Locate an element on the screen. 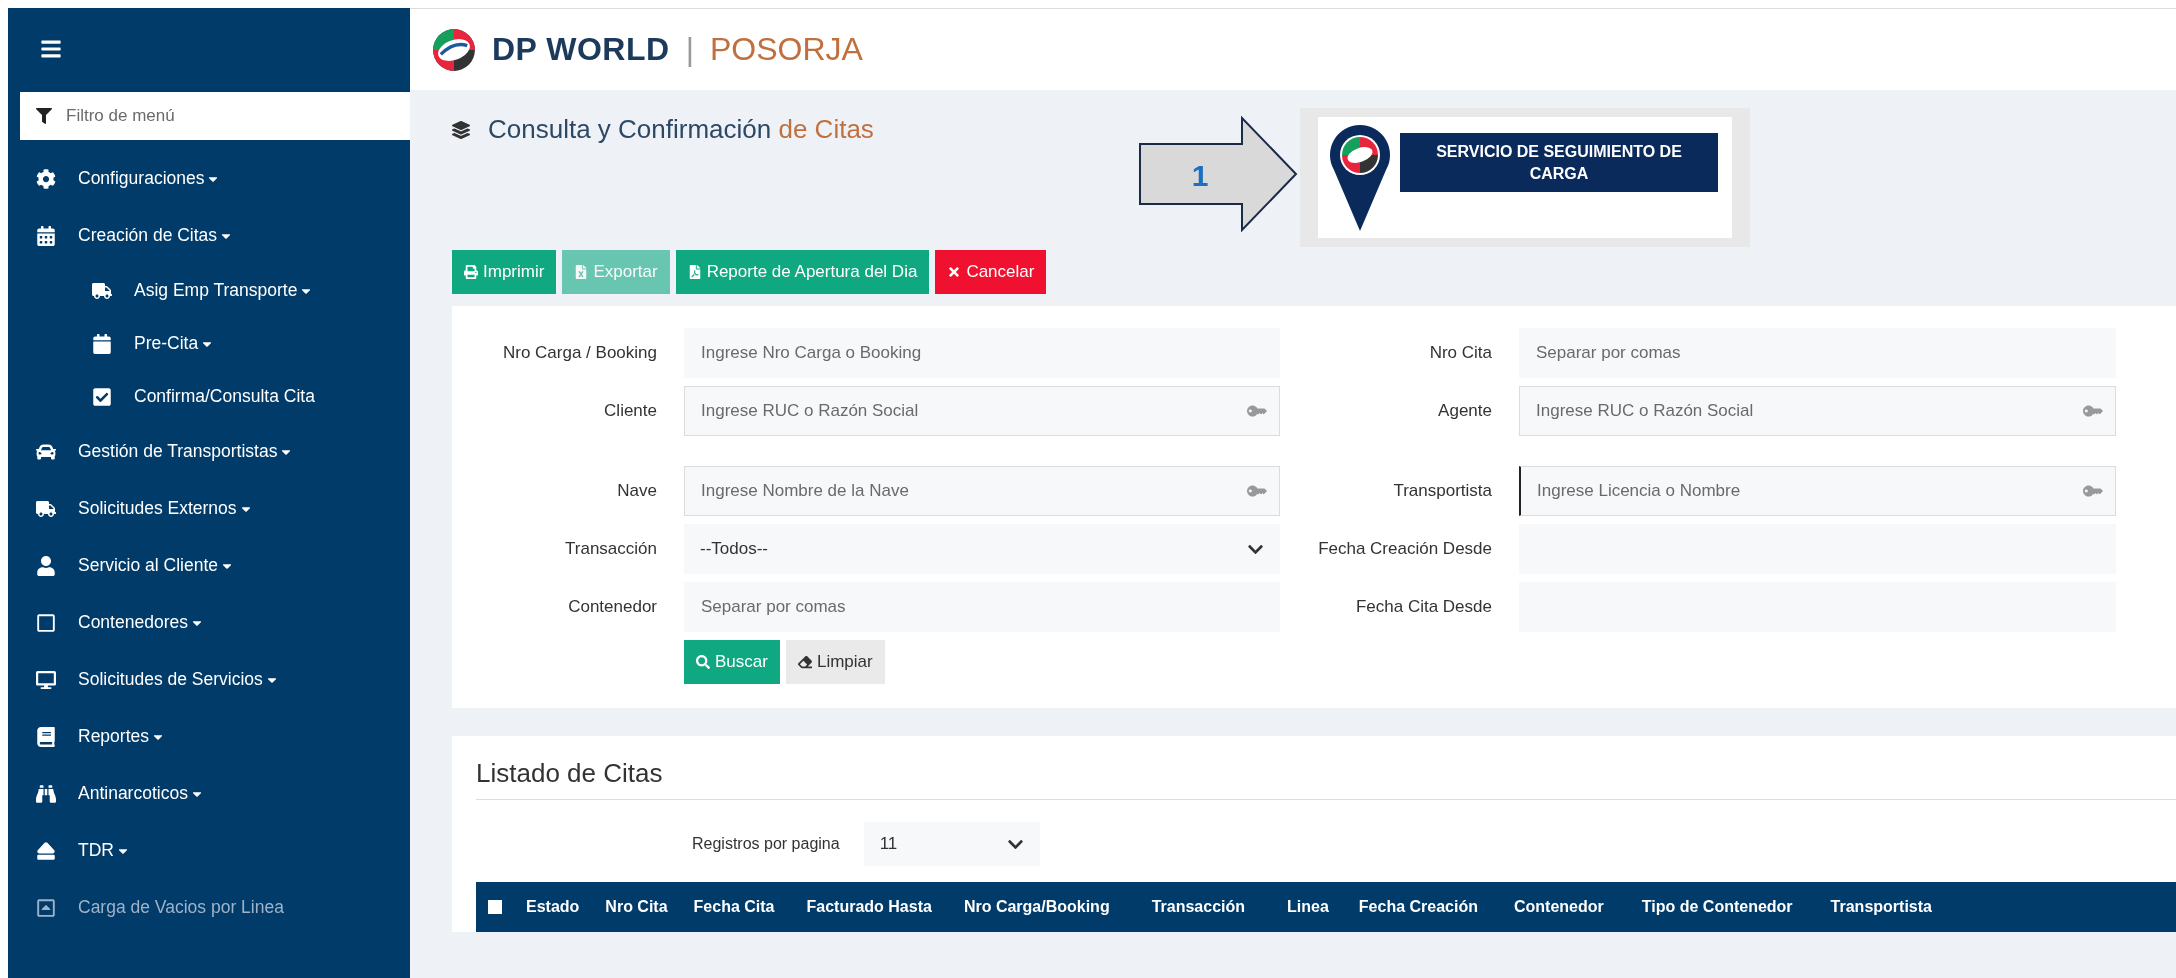  clear-button: Limpiar is located at coordinates (835, 662).